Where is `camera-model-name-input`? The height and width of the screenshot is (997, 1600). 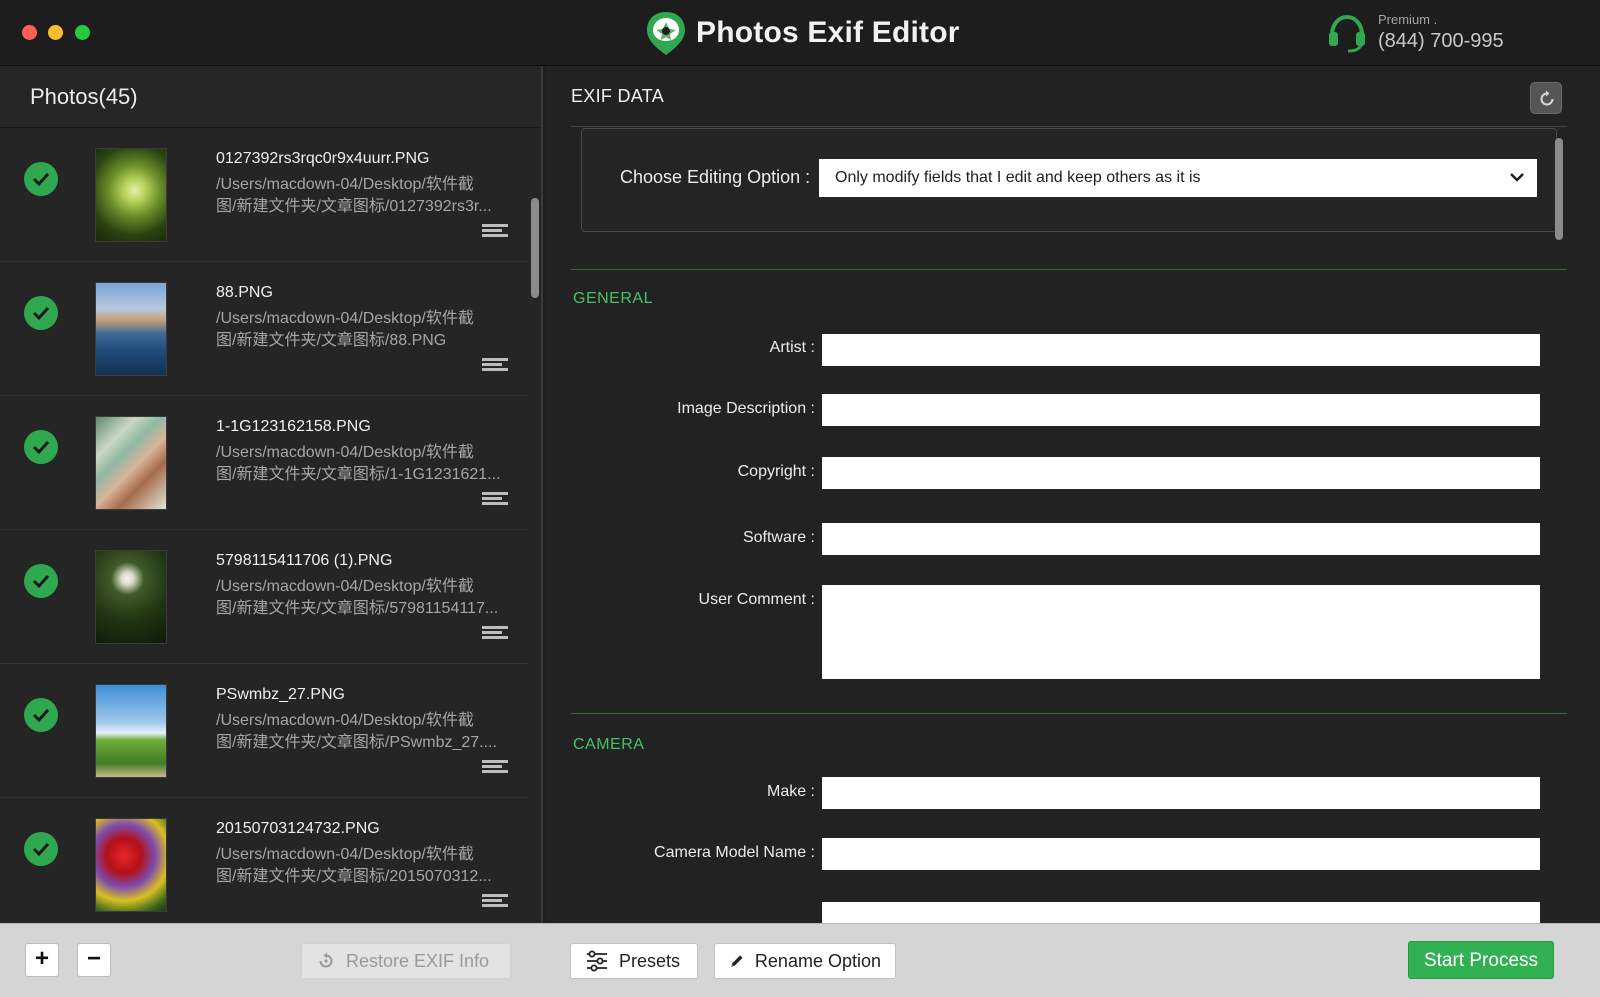
camera-model-name-input is located at coordinates (1181, 854).